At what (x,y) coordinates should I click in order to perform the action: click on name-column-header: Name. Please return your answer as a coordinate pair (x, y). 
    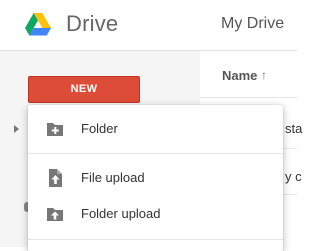
    Looking at the image, I should click on (239, 75).